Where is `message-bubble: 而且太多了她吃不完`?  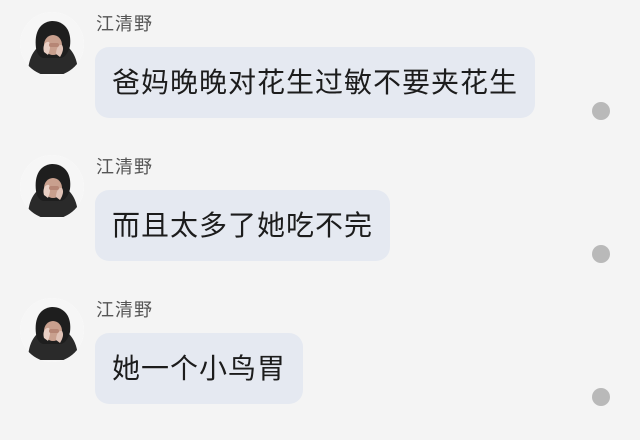
message-bubble: 而且太多了她吃不完 is located at coordinates (243, 225).